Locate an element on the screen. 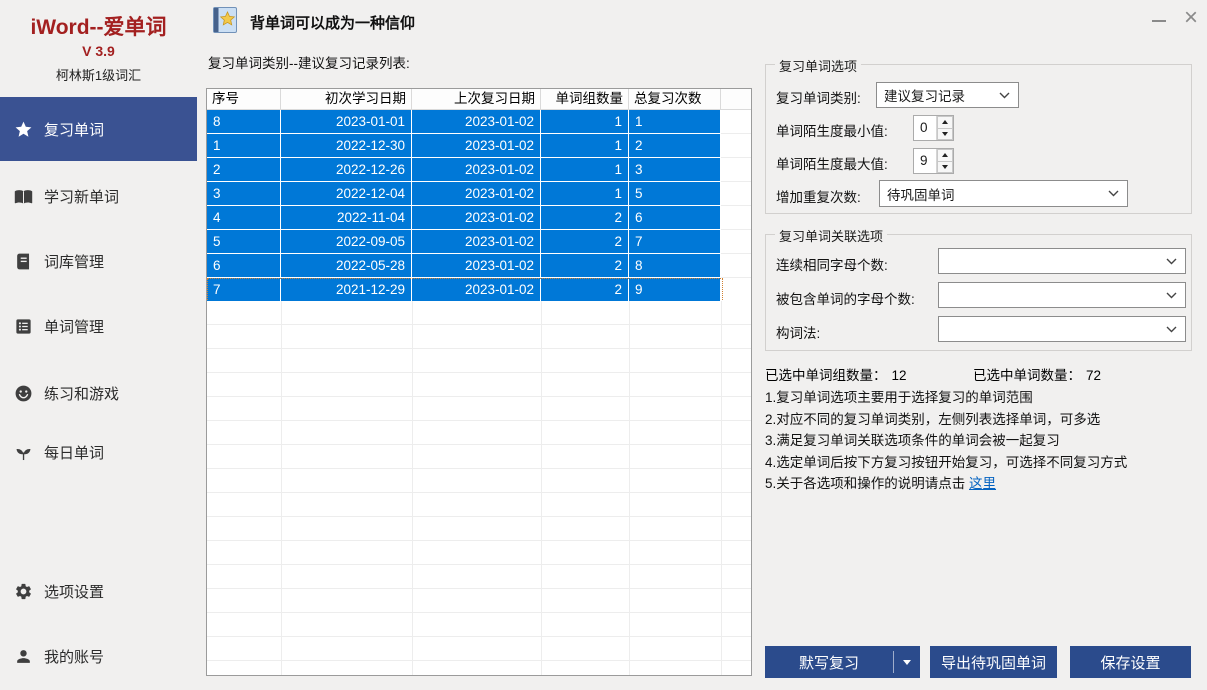 The width and height of the screenshot is (1207, 690). table-row: 4 2022-11-04 2023-01-02 2 6 is located at coordinates (479, 218).